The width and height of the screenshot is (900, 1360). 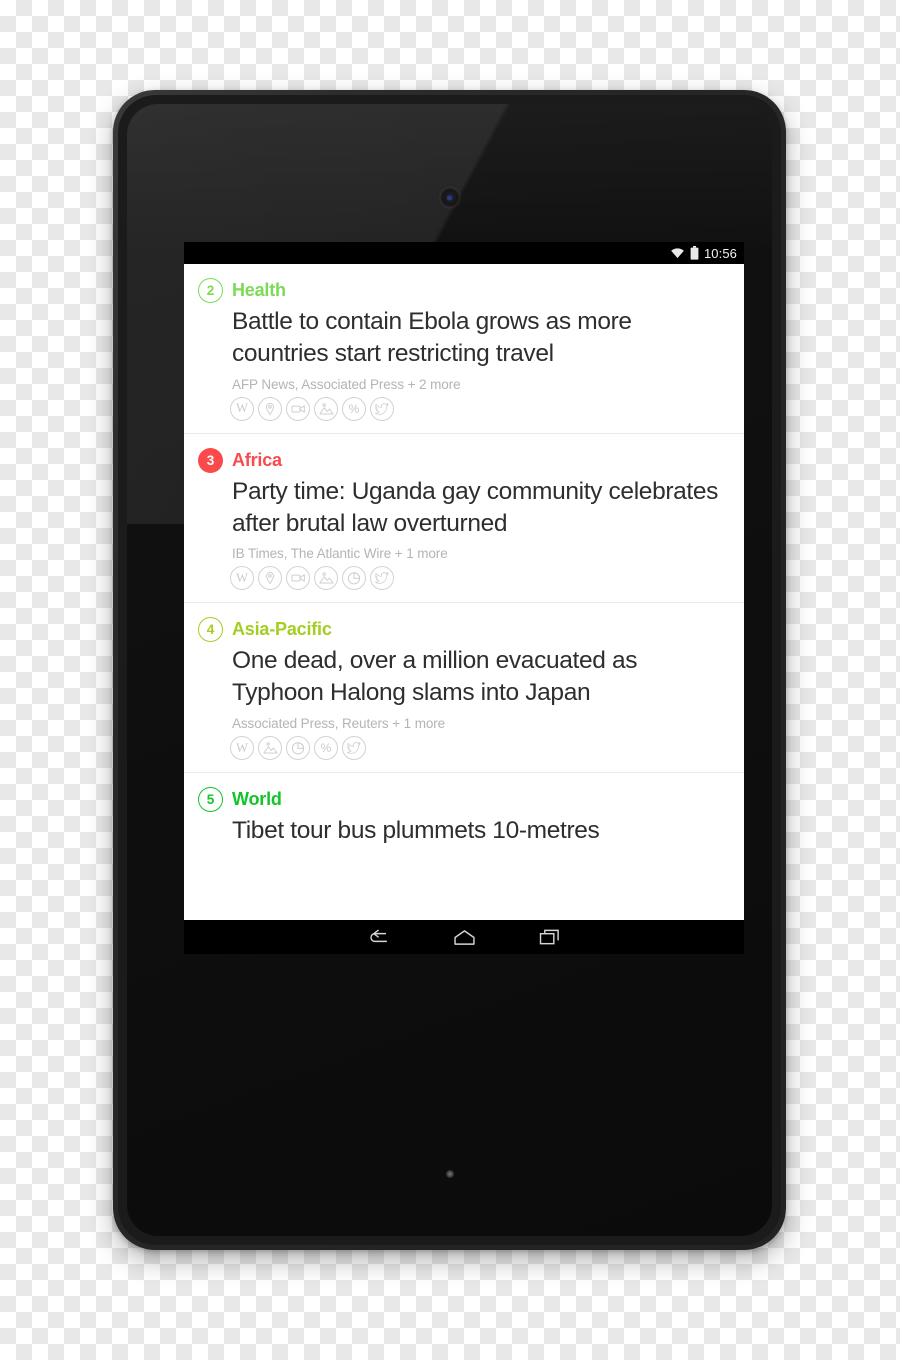 What do you see at coordinates (677, 253) in the screenshot?
I see `wifi-icon` at bounding box center [677, 253].